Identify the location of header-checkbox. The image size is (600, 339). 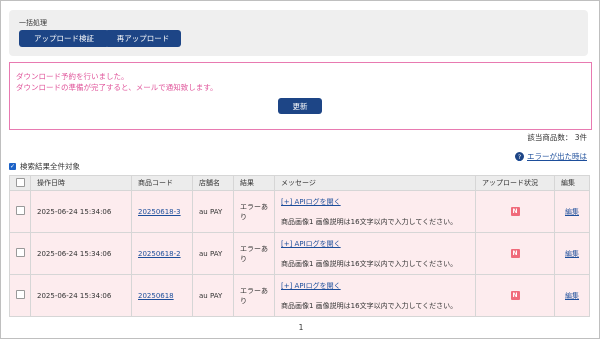
(20, 182).